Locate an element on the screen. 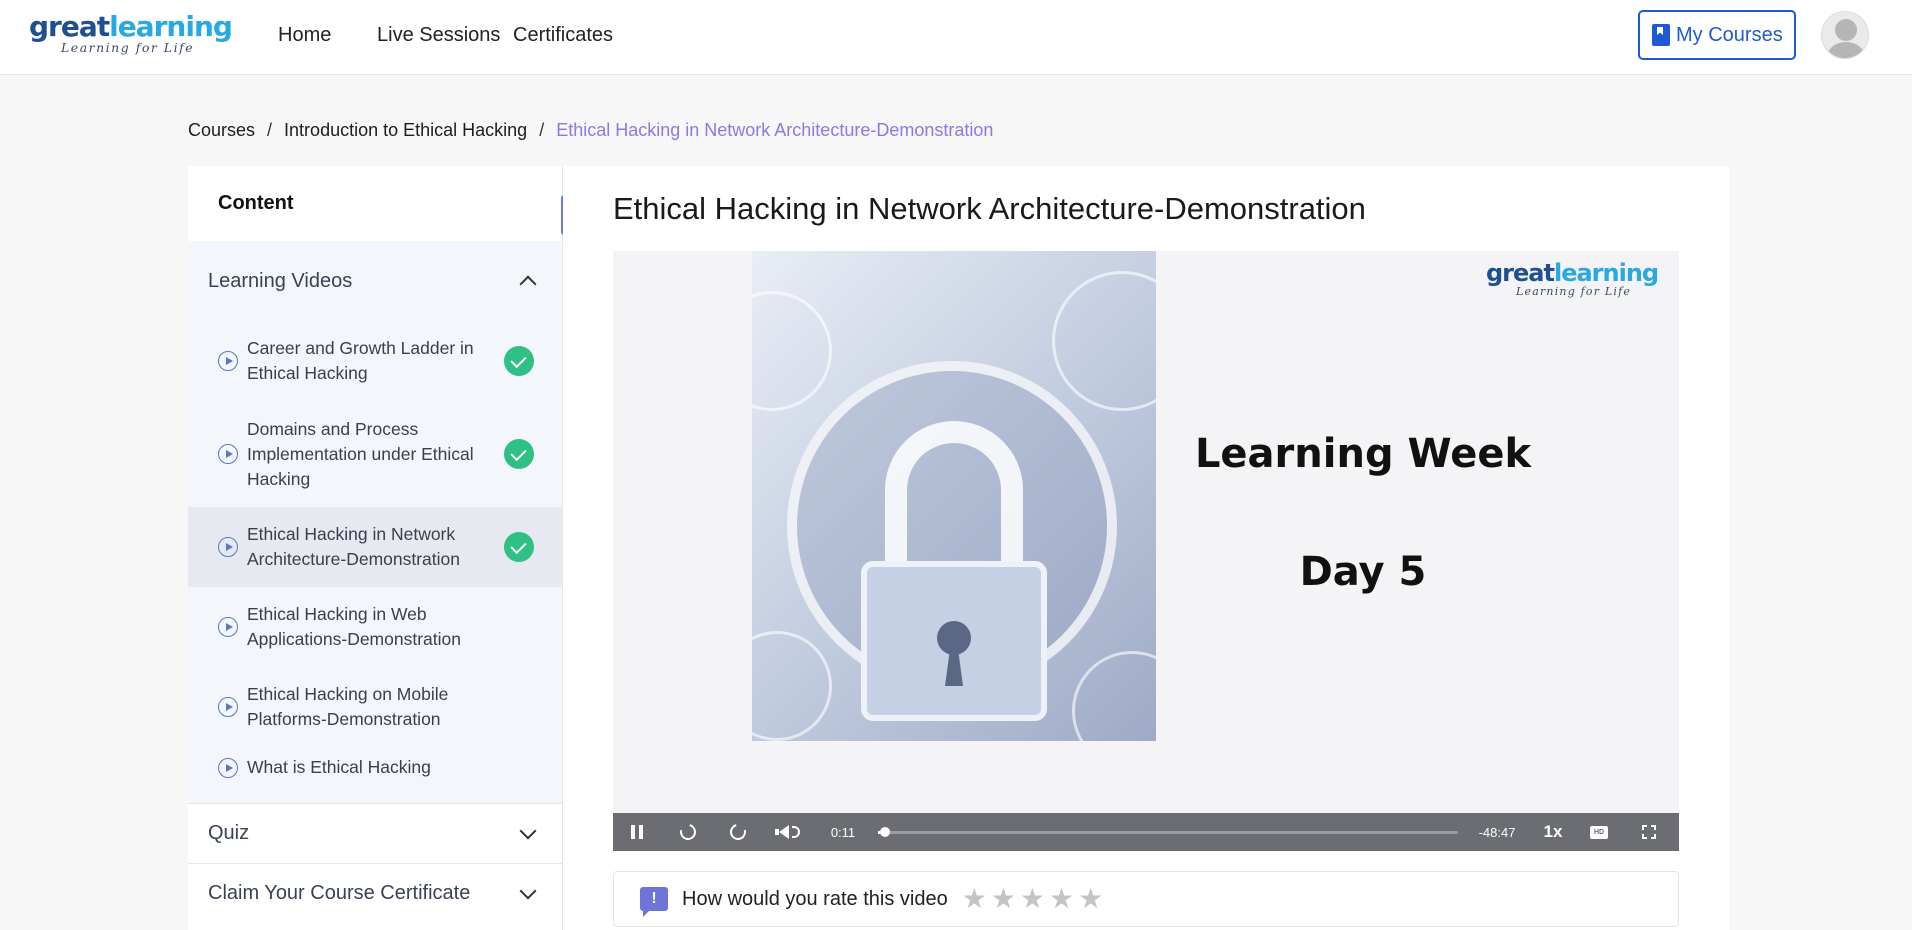  speaker-icon is located at coordinates (781, 832).